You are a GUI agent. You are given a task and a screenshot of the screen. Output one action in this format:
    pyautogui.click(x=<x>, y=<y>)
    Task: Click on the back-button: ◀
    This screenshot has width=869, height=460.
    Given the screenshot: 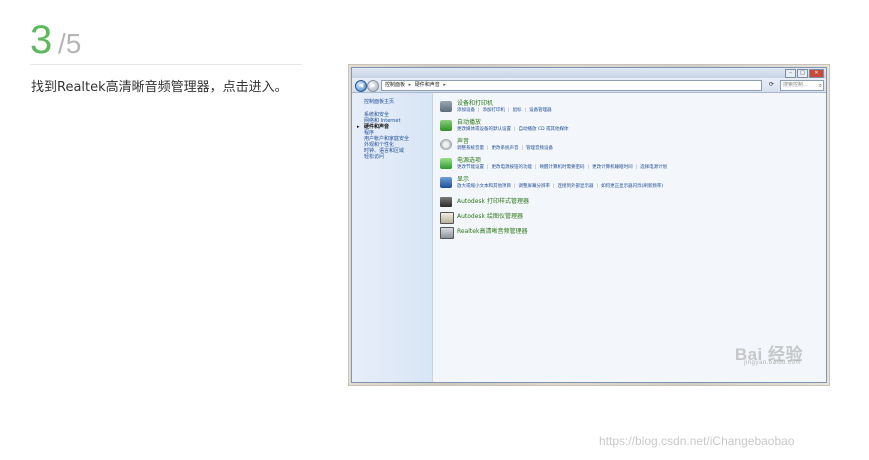 What is the action you would take?
    pyautogui.click(x=361, y=86)
    